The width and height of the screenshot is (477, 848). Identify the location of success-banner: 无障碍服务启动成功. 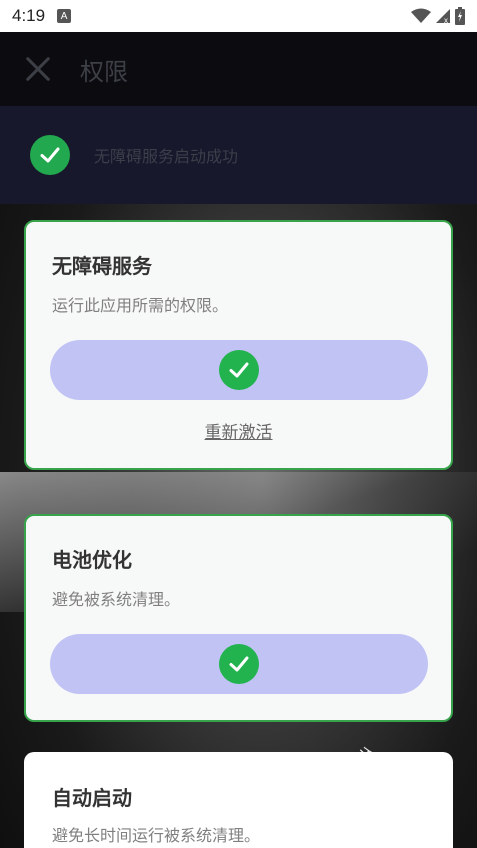
(238, 155).